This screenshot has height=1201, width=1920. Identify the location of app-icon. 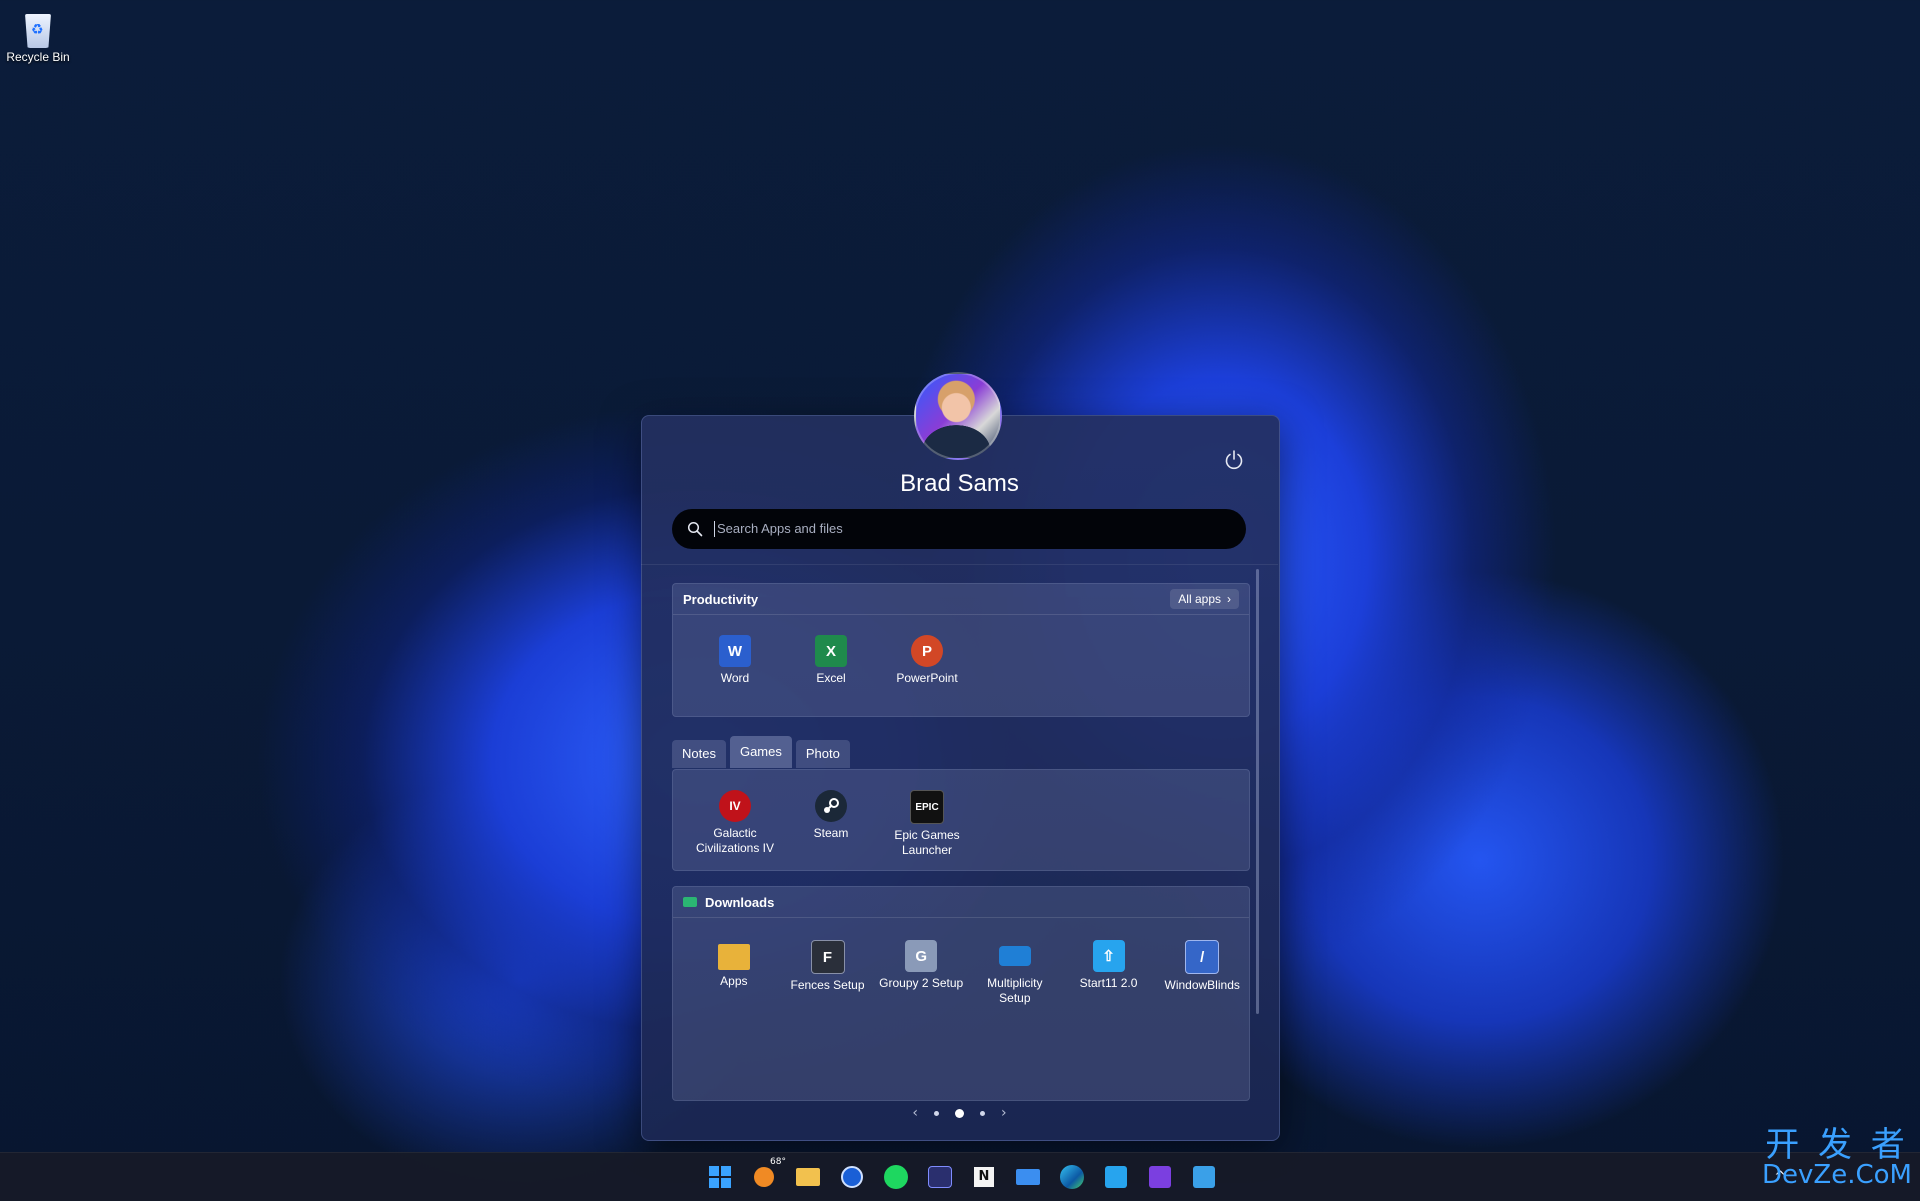
(940, 1177).